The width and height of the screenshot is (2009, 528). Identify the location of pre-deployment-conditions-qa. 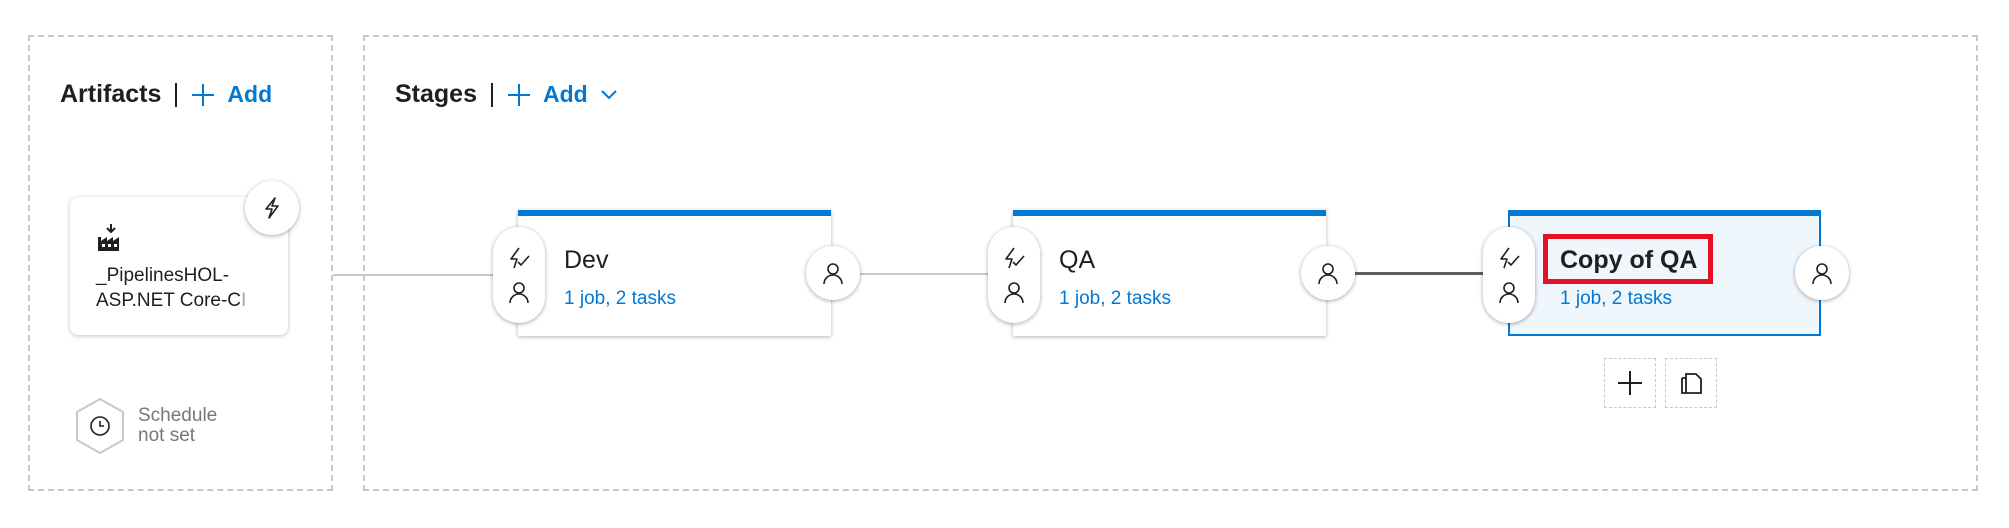
(1014, 275).